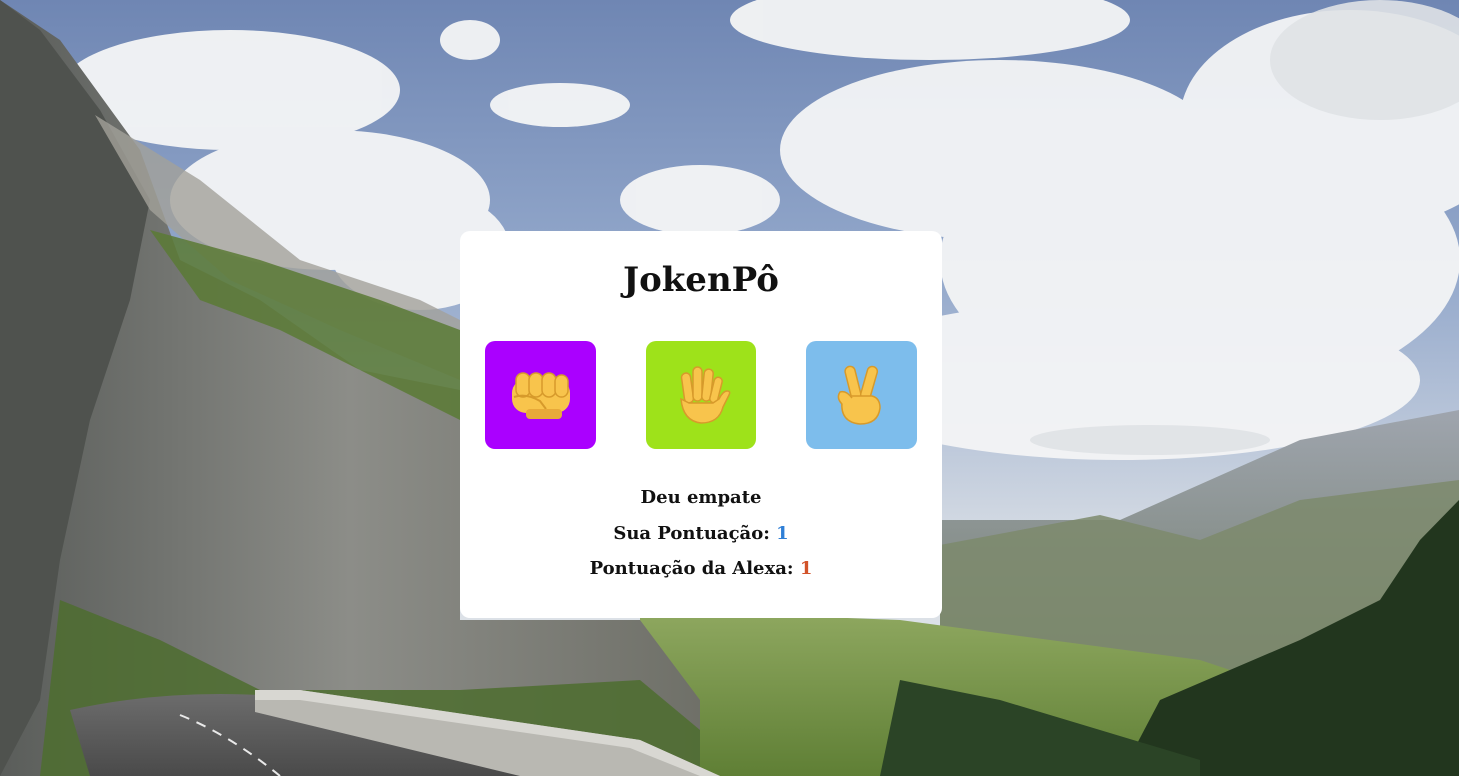 This screenshot has height=776, width=1459. I want to click on alexa-score-line: Pontuação da Alexa: 1, so click(701, 569).